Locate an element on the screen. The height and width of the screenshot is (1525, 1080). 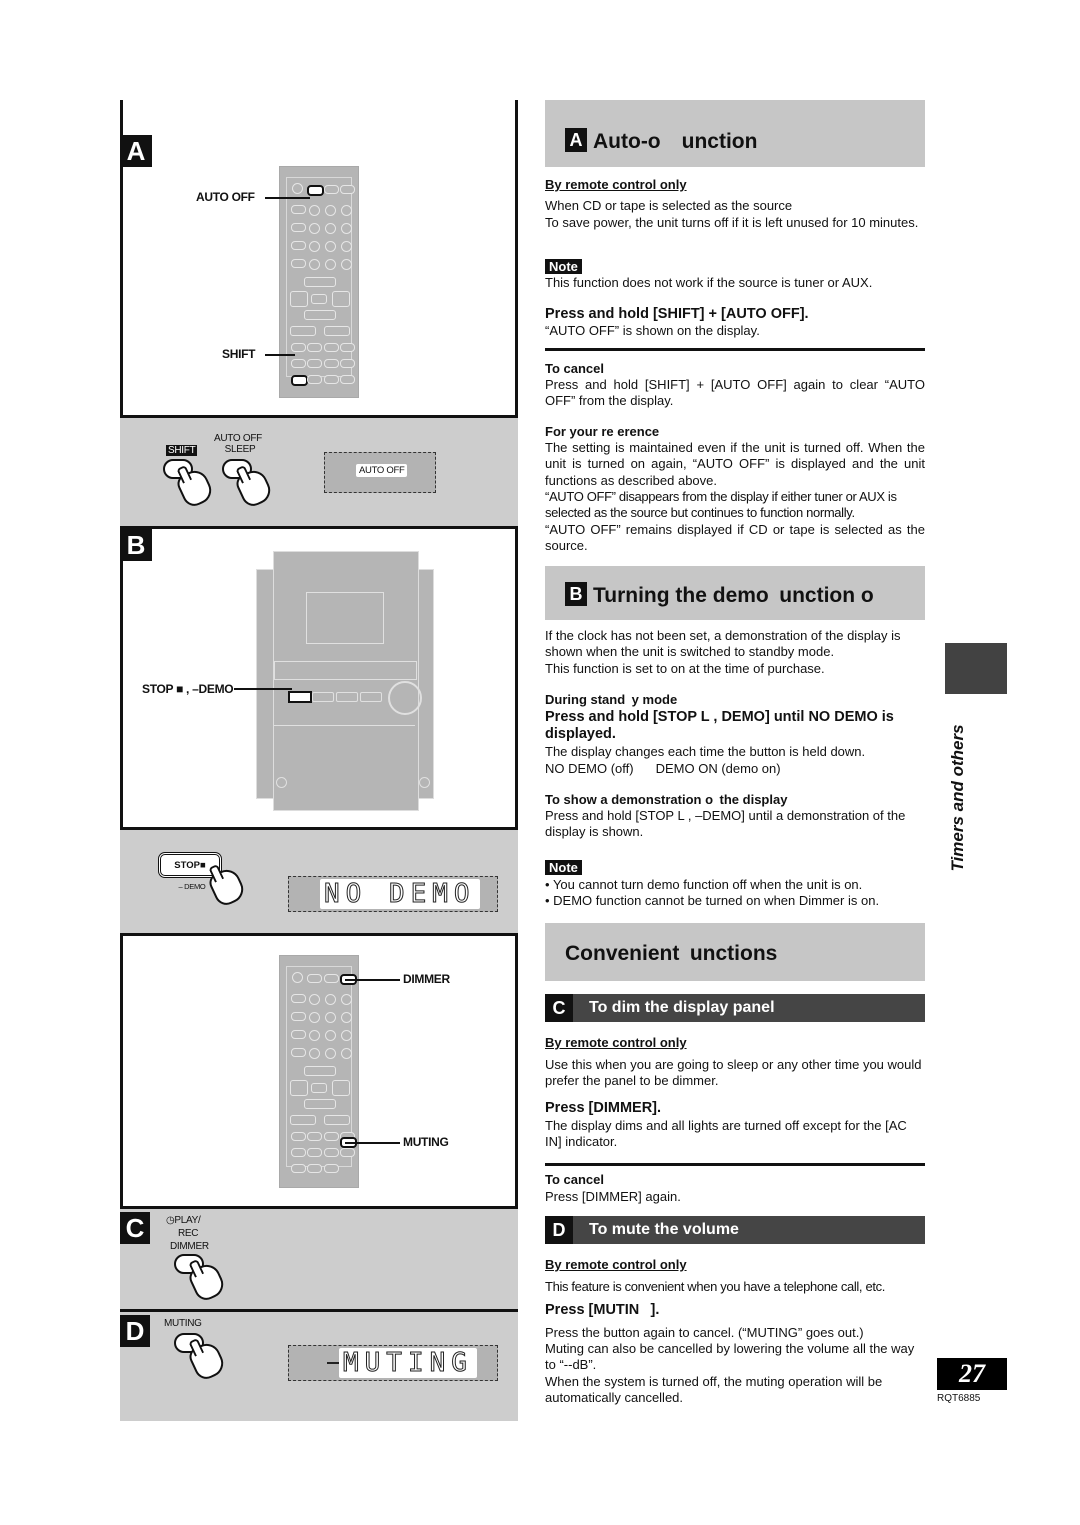
section-b-letter: B is located at coordinates (576, 594).